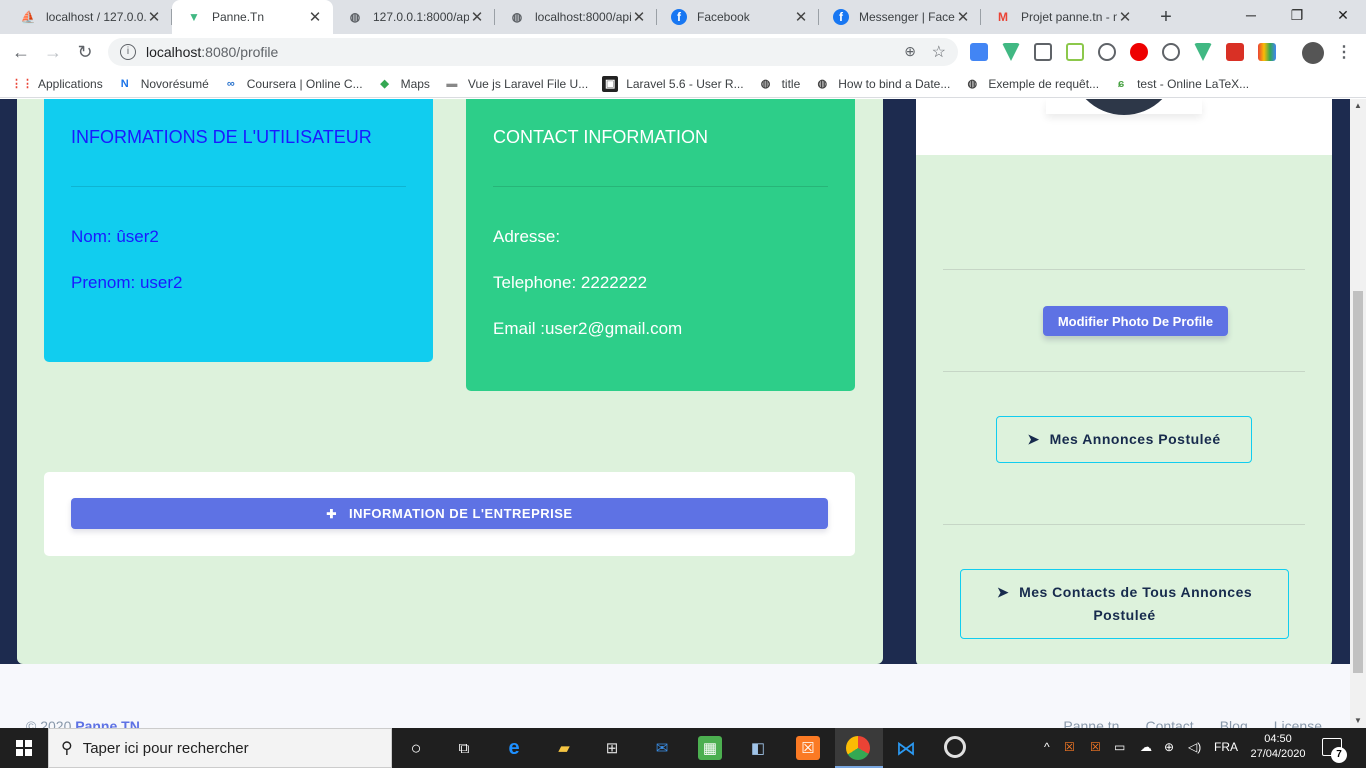 The height and width of the screenshot is (768, 1366). What do you see at coordinates (1343, 15) in the screenshot?
I see `close-window-icon: ✕` at bounding box center [1343, 15].